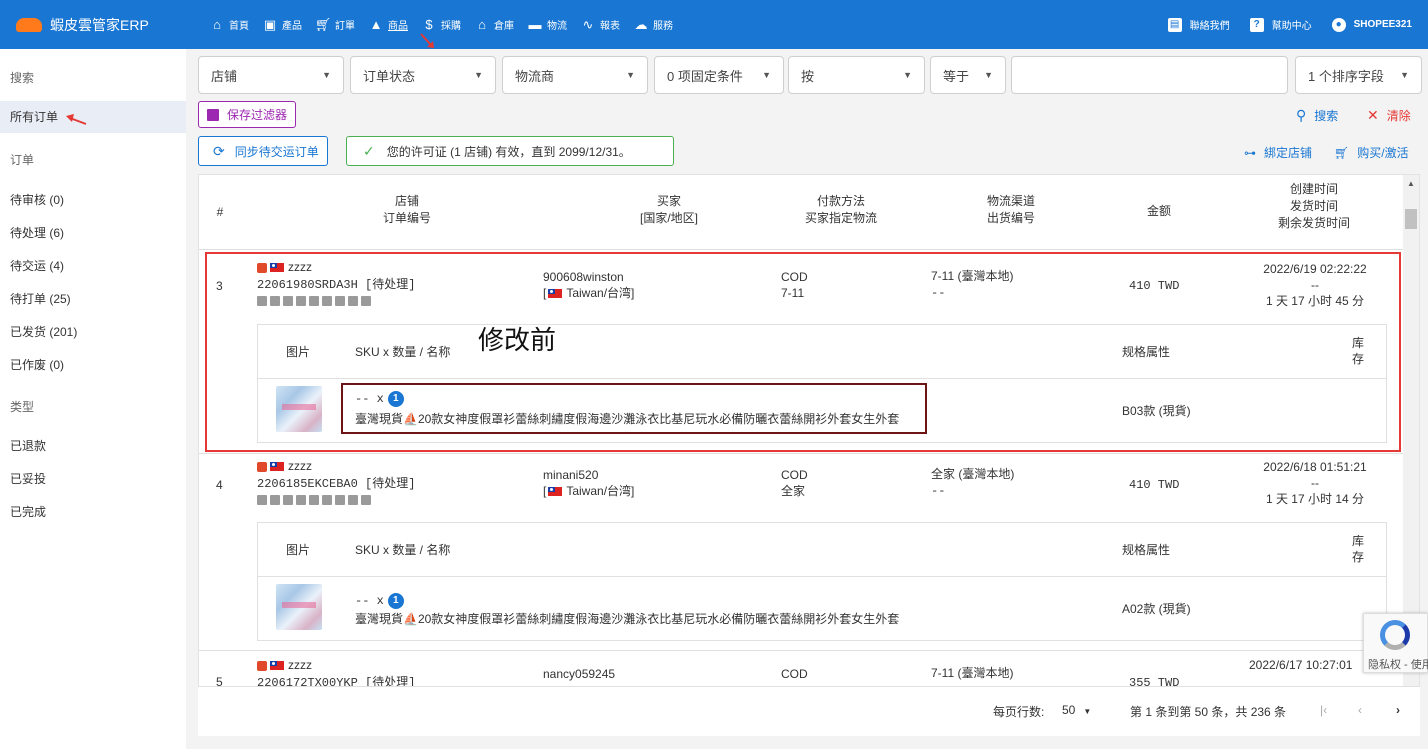 This screenshot has width=1428, height=749. What do you see at coordinates (441, 24) in the screenshot?
I see `nav-purchase: $ 採購` at bounding box center [441, 24].